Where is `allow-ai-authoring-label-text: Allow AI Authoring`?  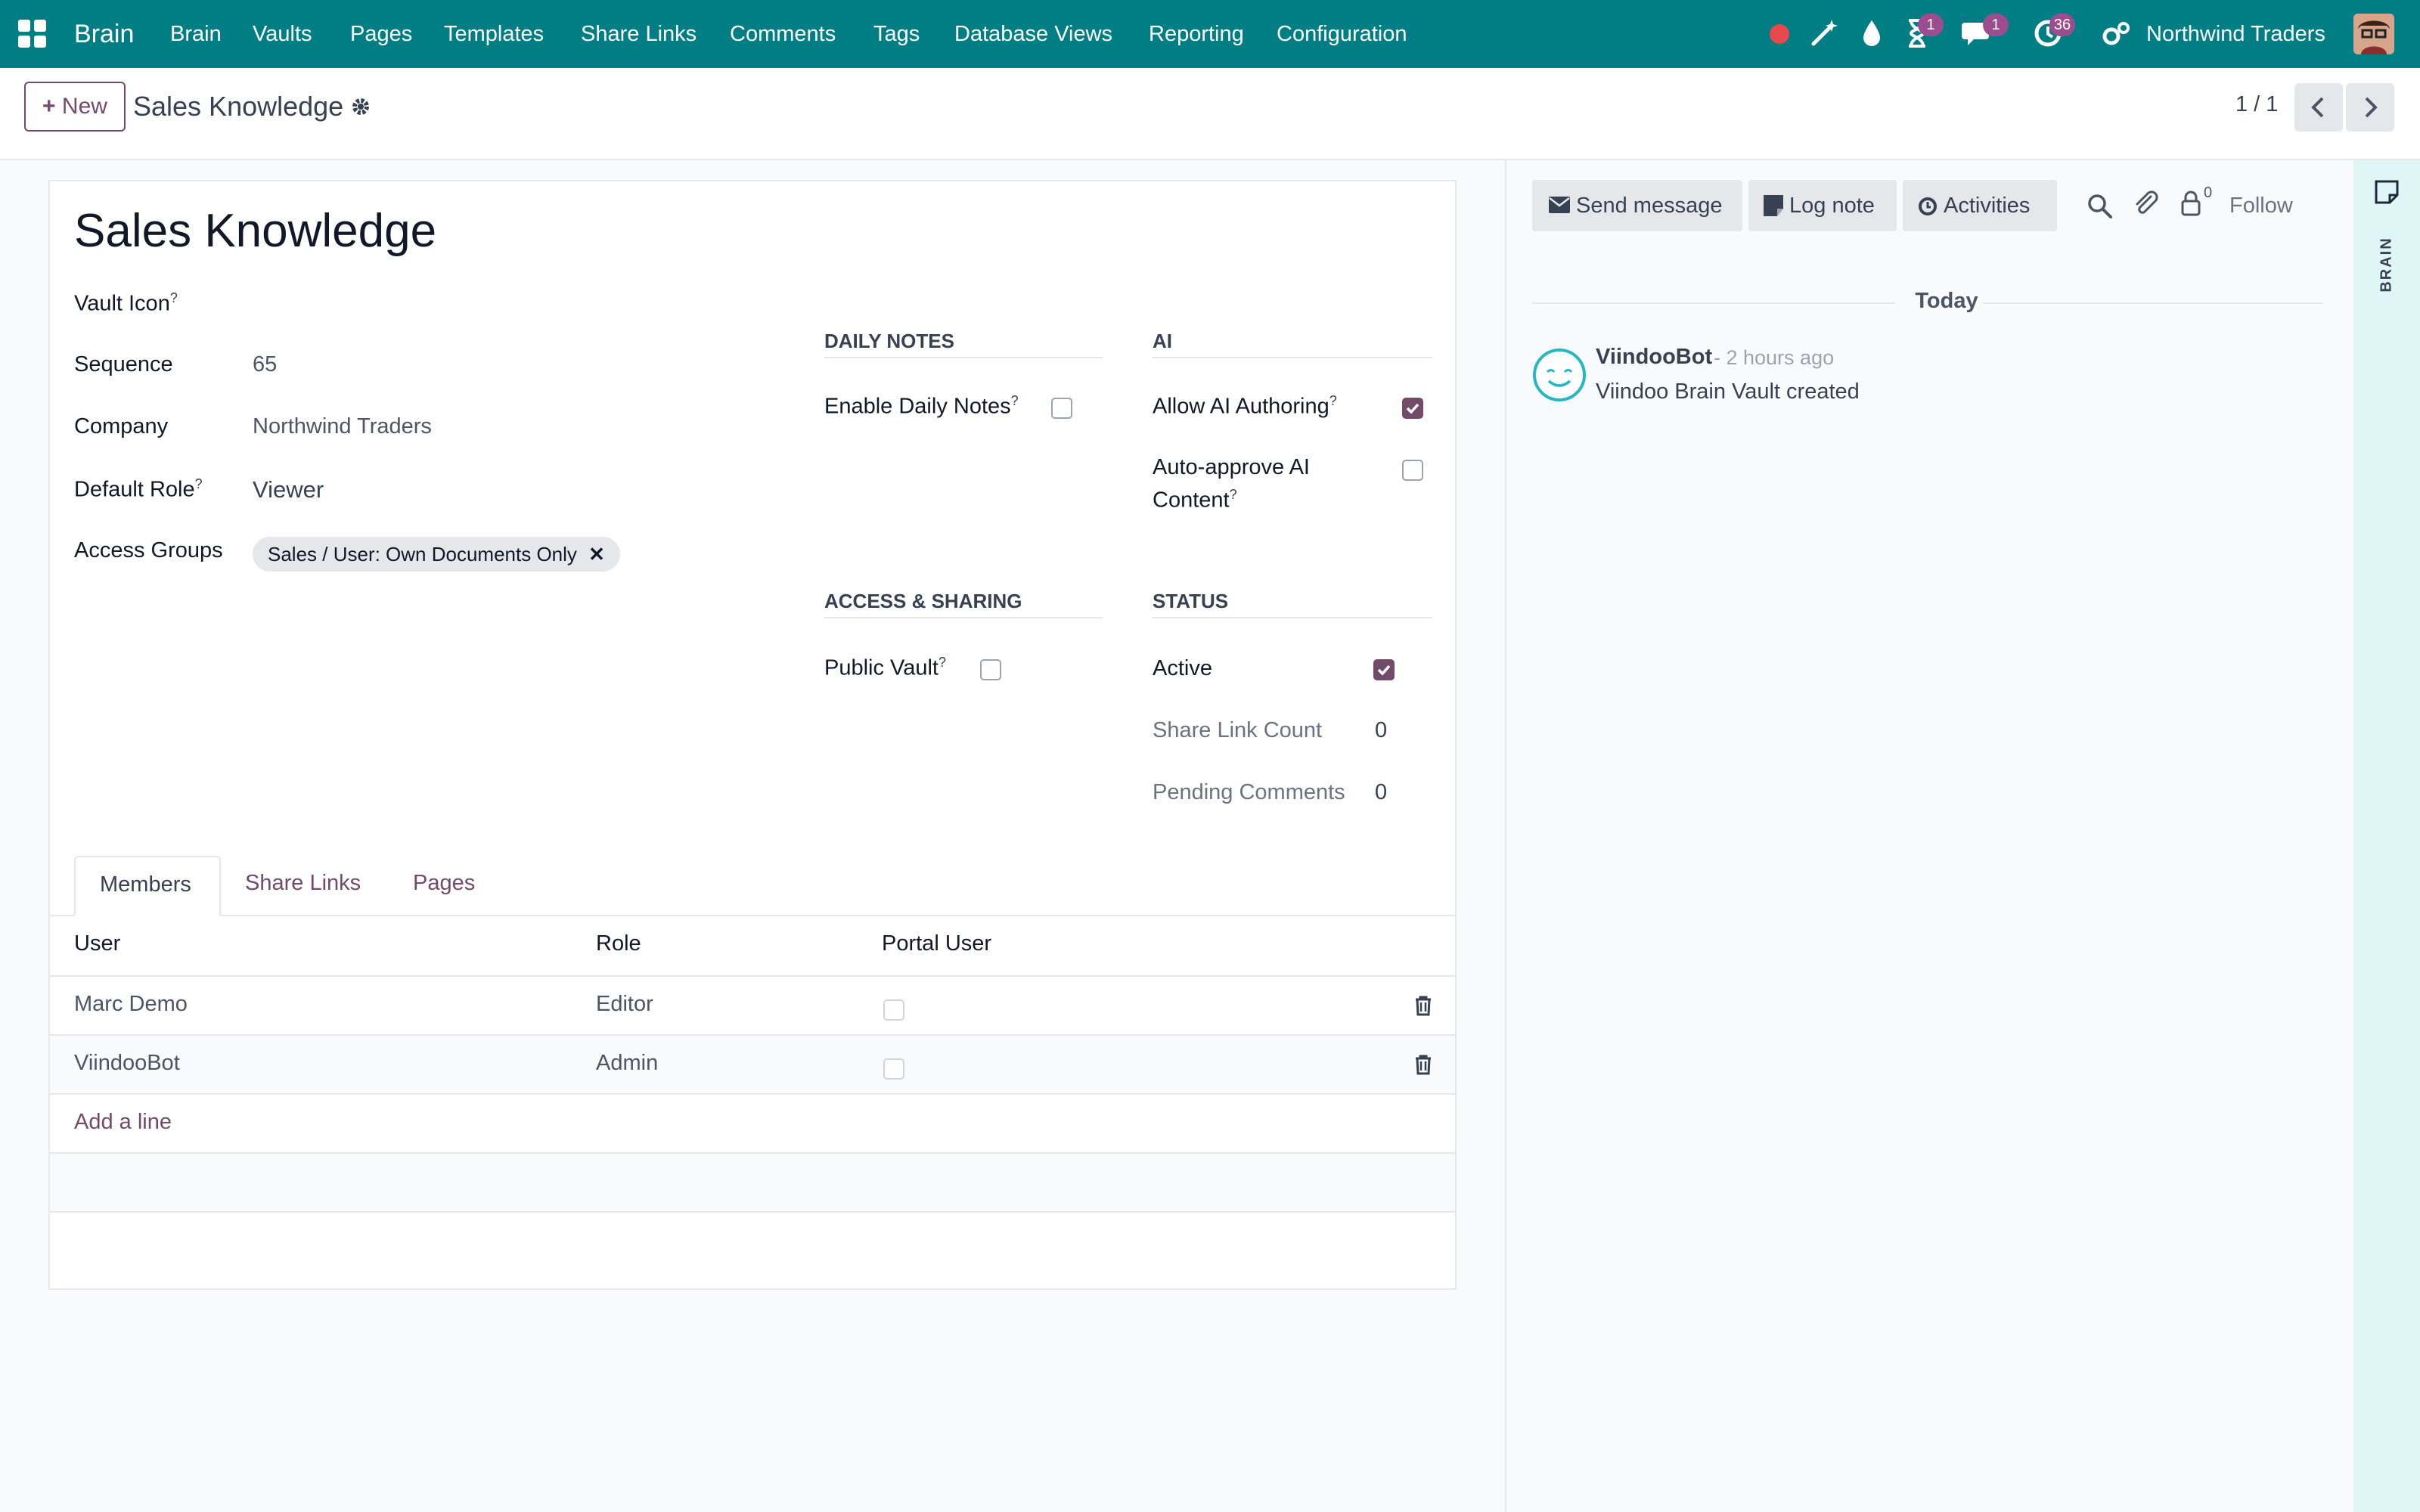 allow-ai-authoring-label-text: Allow AI Authoring is located at coordinates (1241, 407).